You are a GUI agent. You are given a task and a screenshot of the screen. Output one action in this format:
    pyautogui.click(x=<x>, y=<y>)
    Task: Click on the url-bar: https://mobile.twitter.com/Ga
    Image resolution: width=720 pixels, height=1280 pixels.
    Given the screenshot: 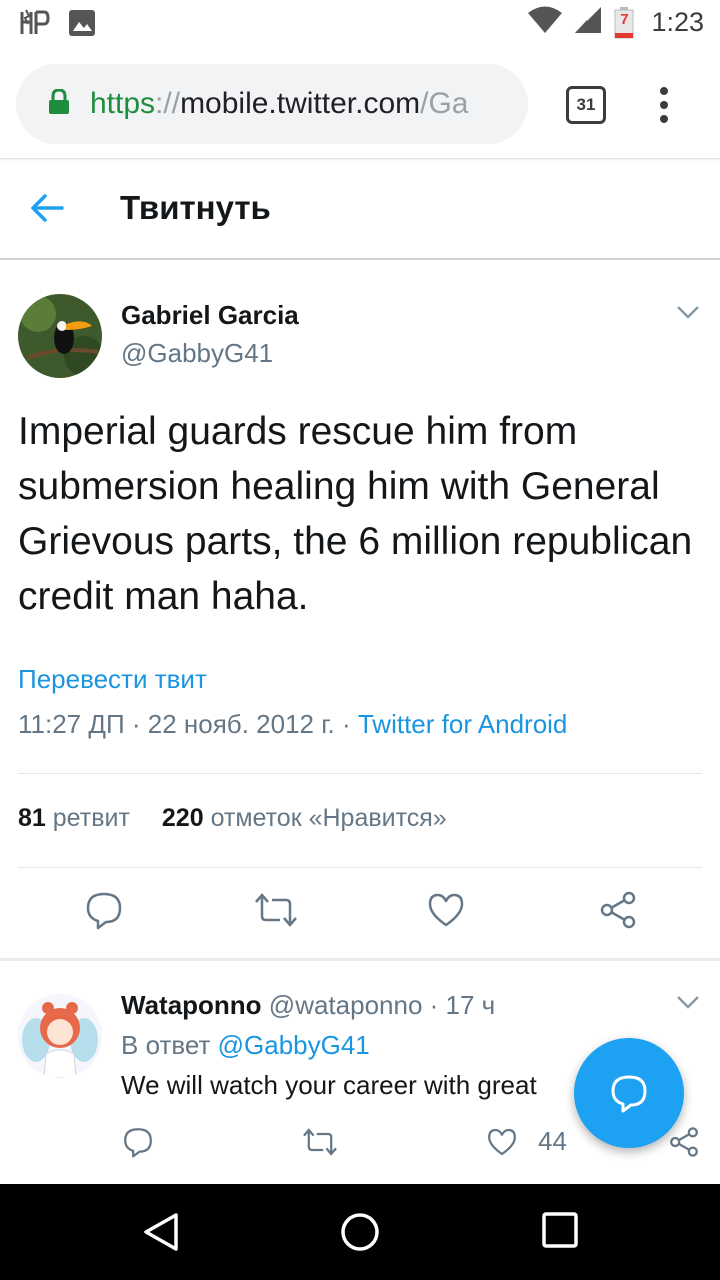 What is the action you would take?
    pyautogui.click(x=272, y=104)
    